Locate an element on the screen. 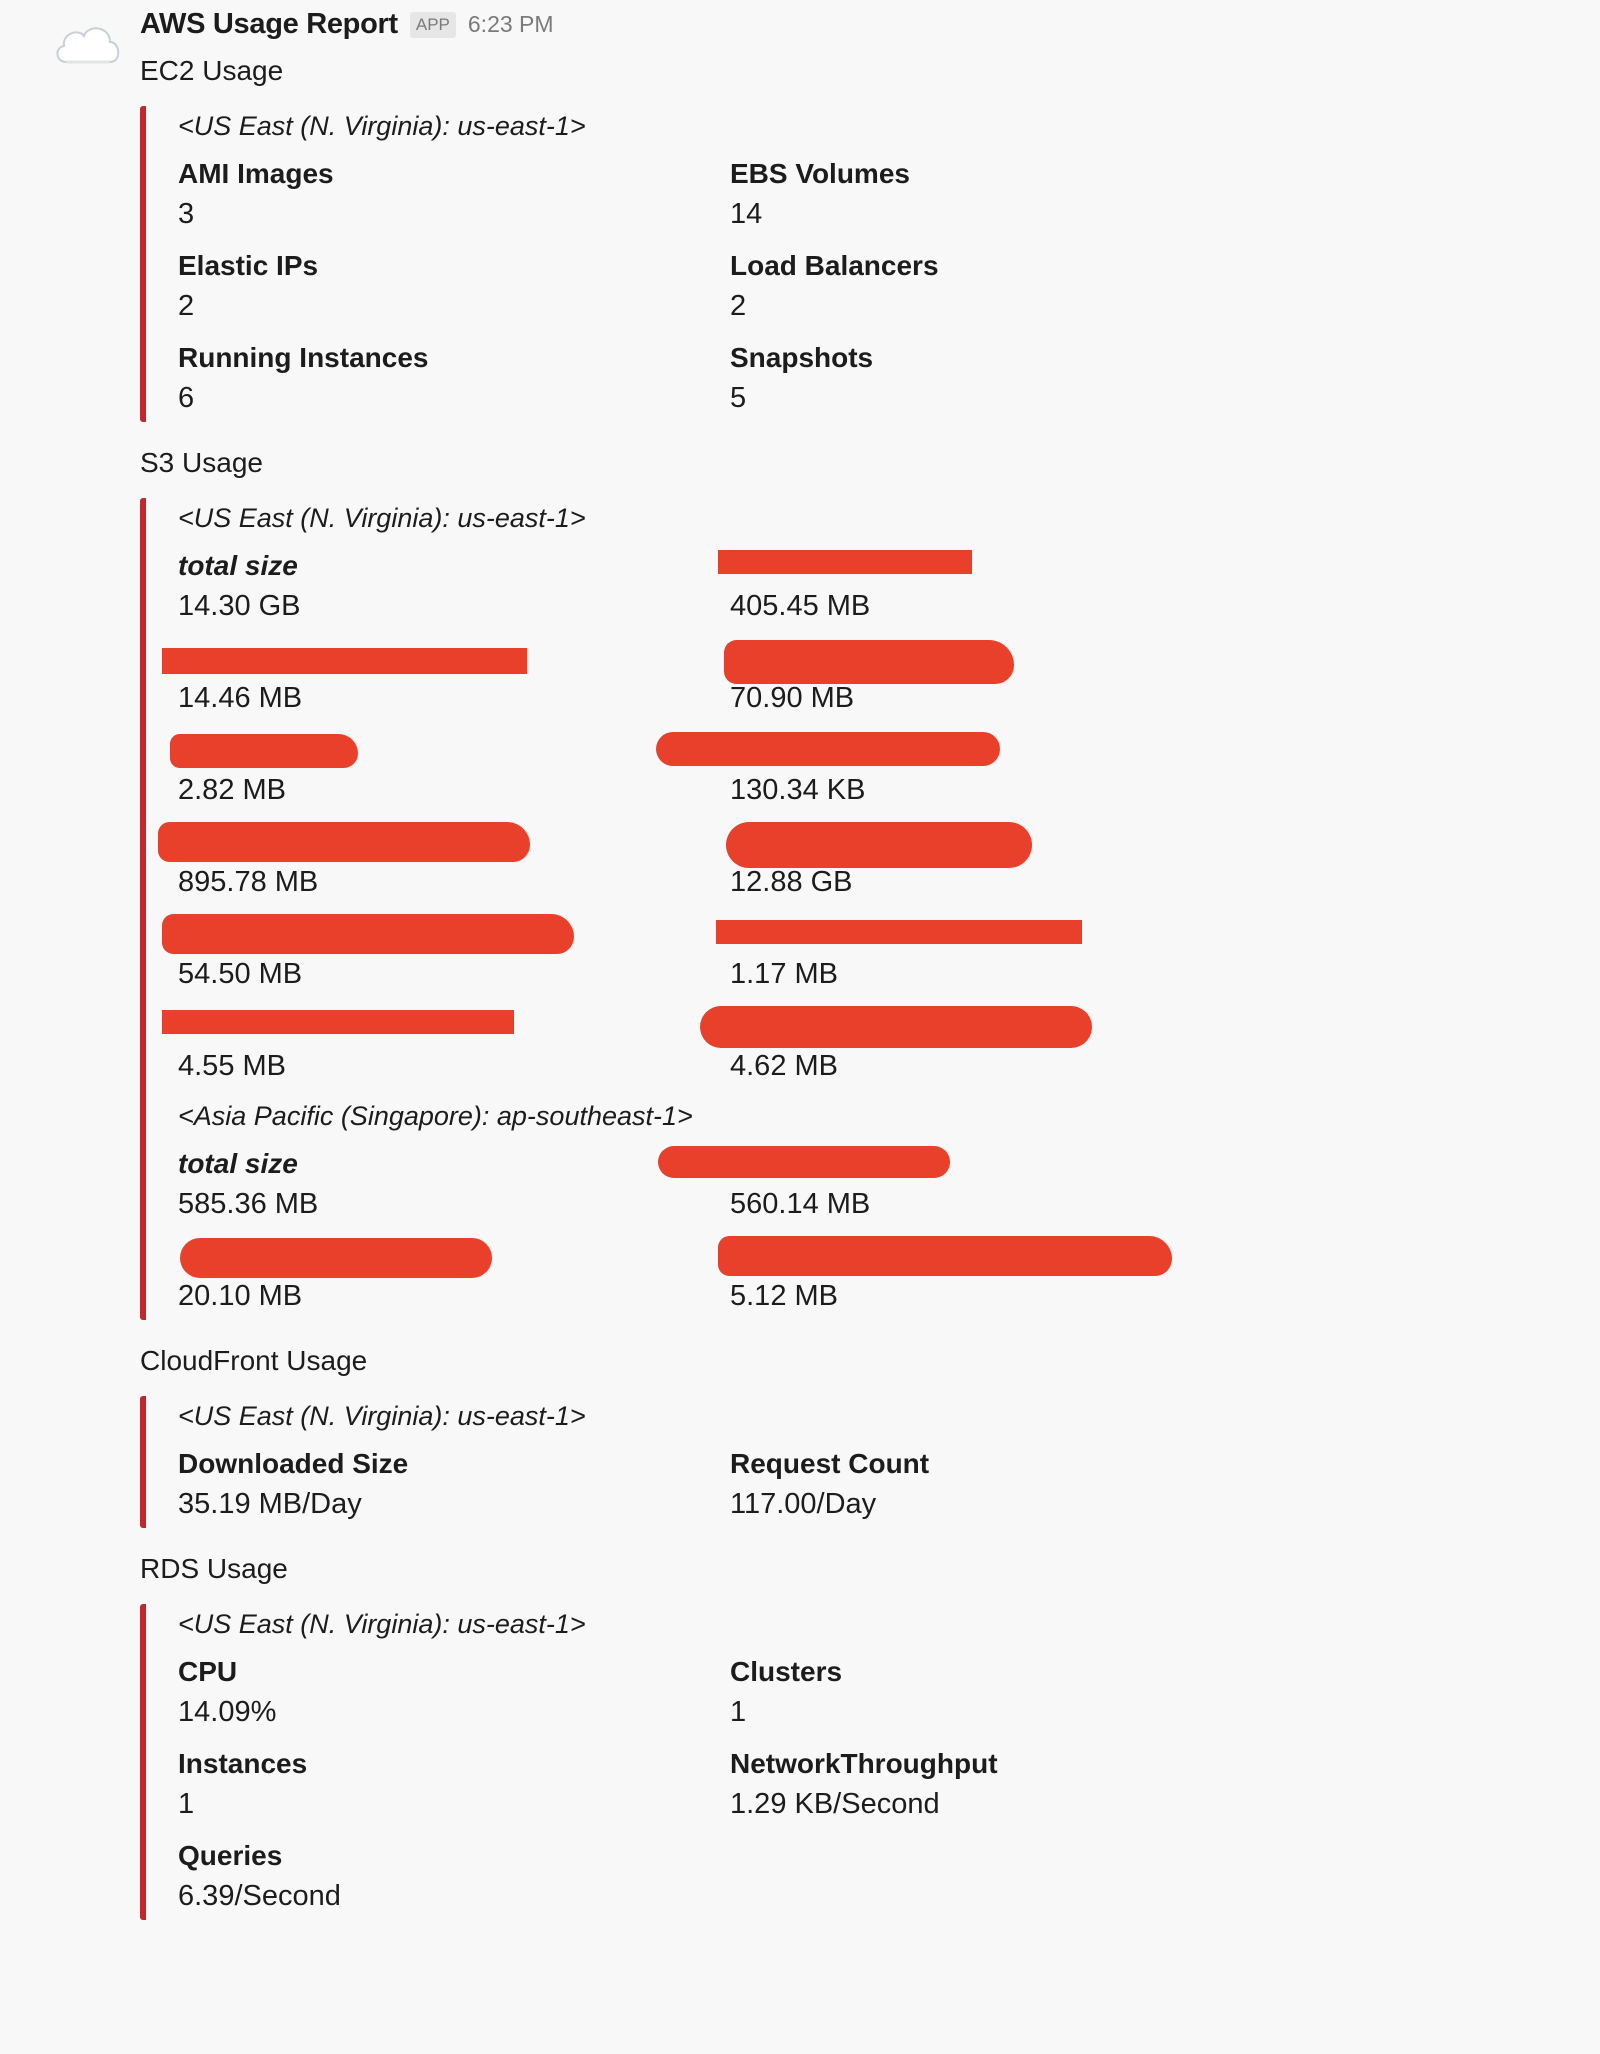 This screenshot has height=2054, width=1600. field-value: 54.50 MB is located at coordinates (240, 974).